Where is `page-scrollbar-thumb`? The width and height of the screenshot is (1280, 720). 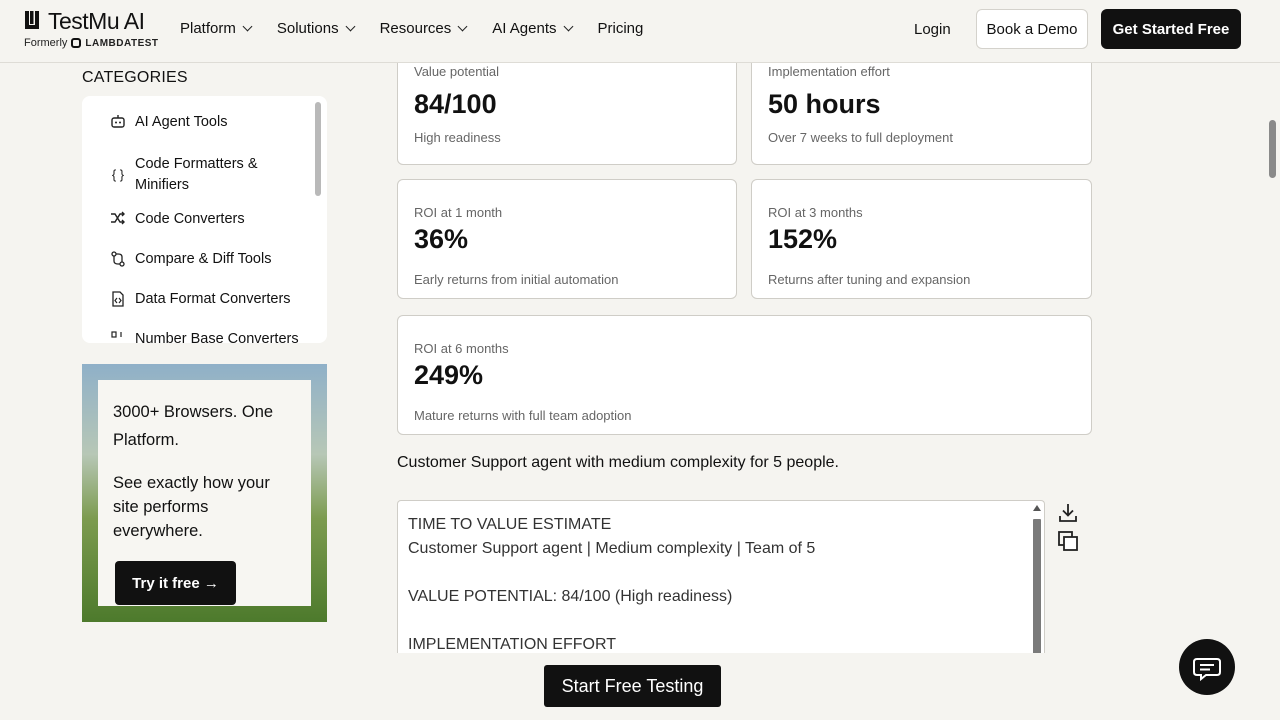
page-scrollbar-thumb is located at coordinates (1272, 149).